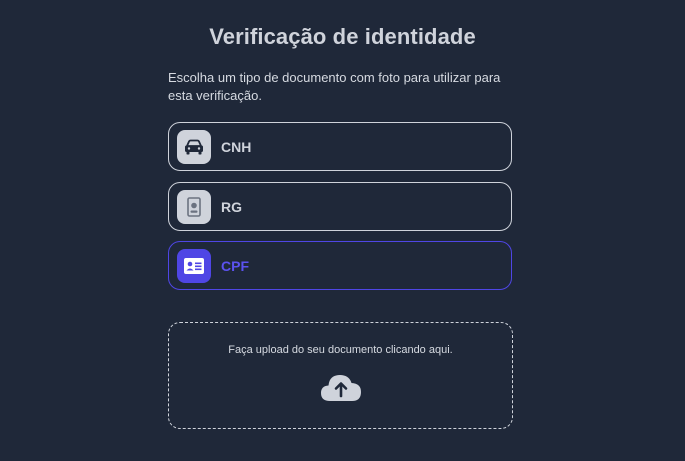 Image resolution: width=685 pixels, height=461 pixels. I want to click on page-title: Verificação de identidade, so click(342, 36).